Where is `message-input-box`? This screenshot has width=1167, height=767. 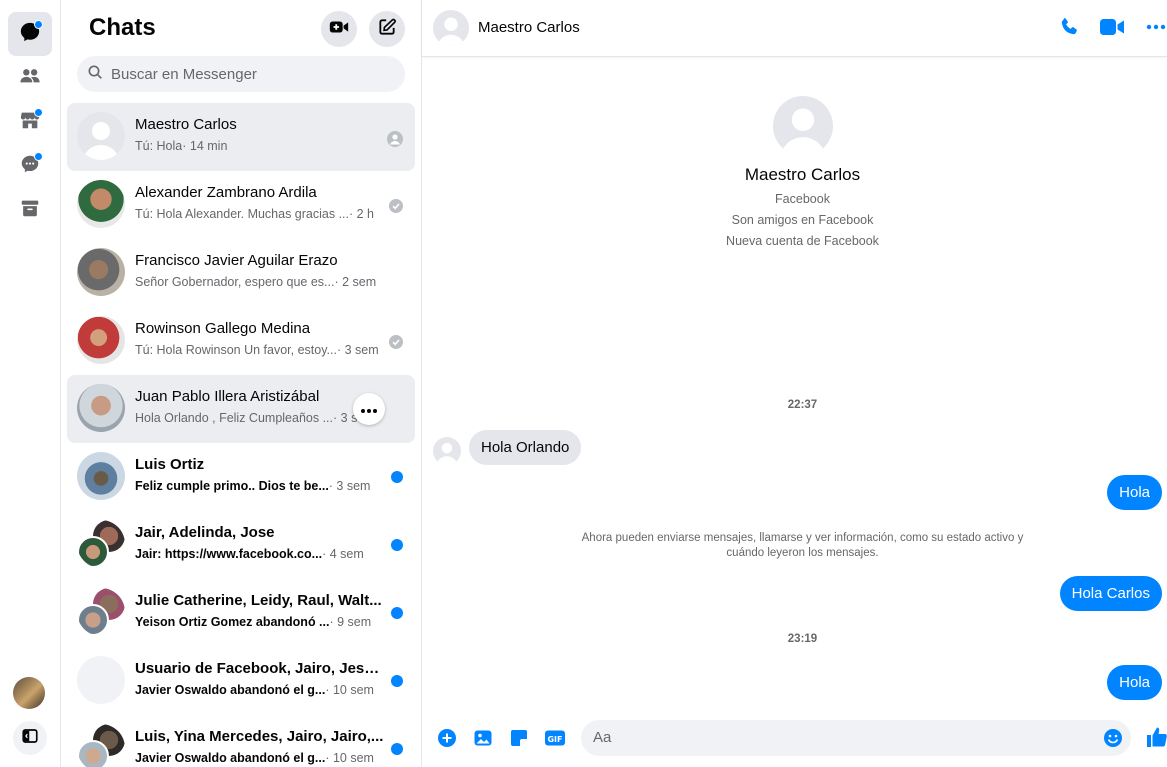 message-input-box is located at coordinates (856, 738).